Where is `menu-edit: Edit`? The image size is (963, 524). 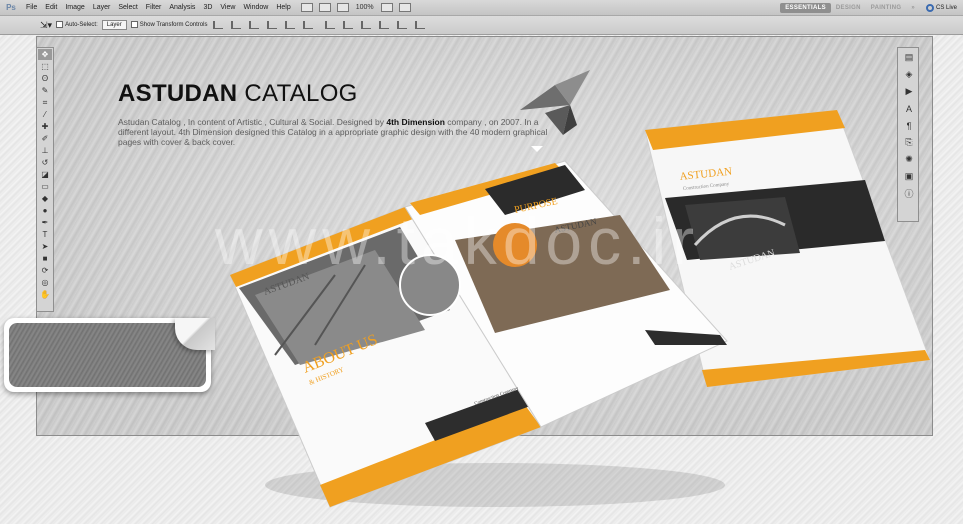
menu-edit: Edit is located at coordinates (51, 7).